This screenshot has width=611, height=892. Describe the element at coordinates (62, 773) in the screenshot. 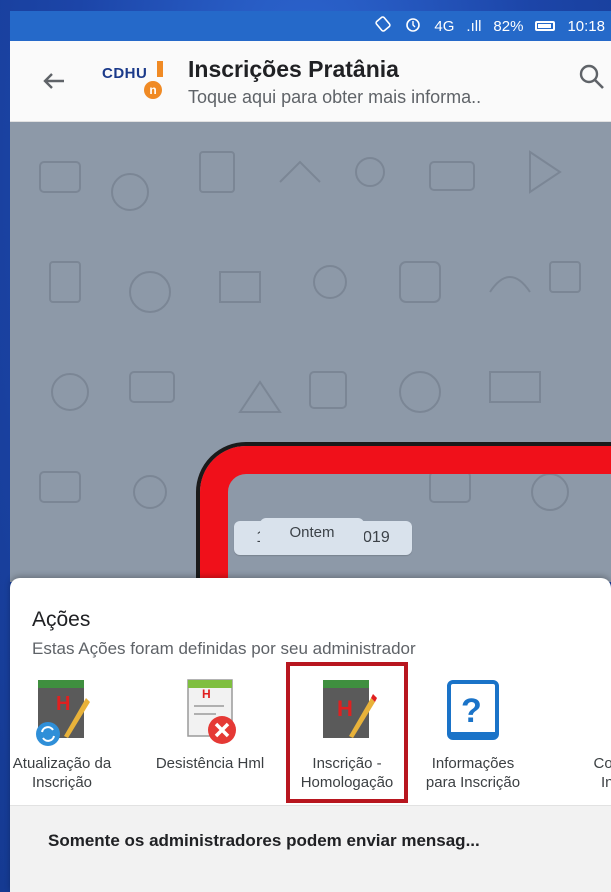

I see `action-label: Atualização da Inscrição` at that location.